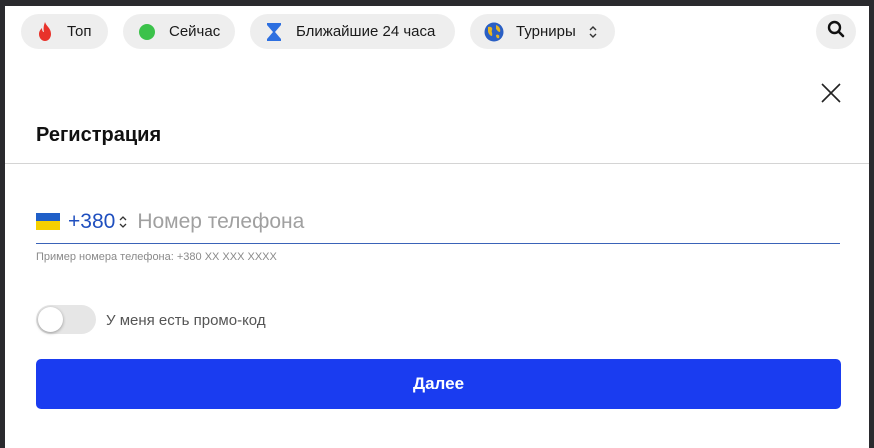 The image size is (874, 448). I want to click on next-button: Далее, so click(438, 384).